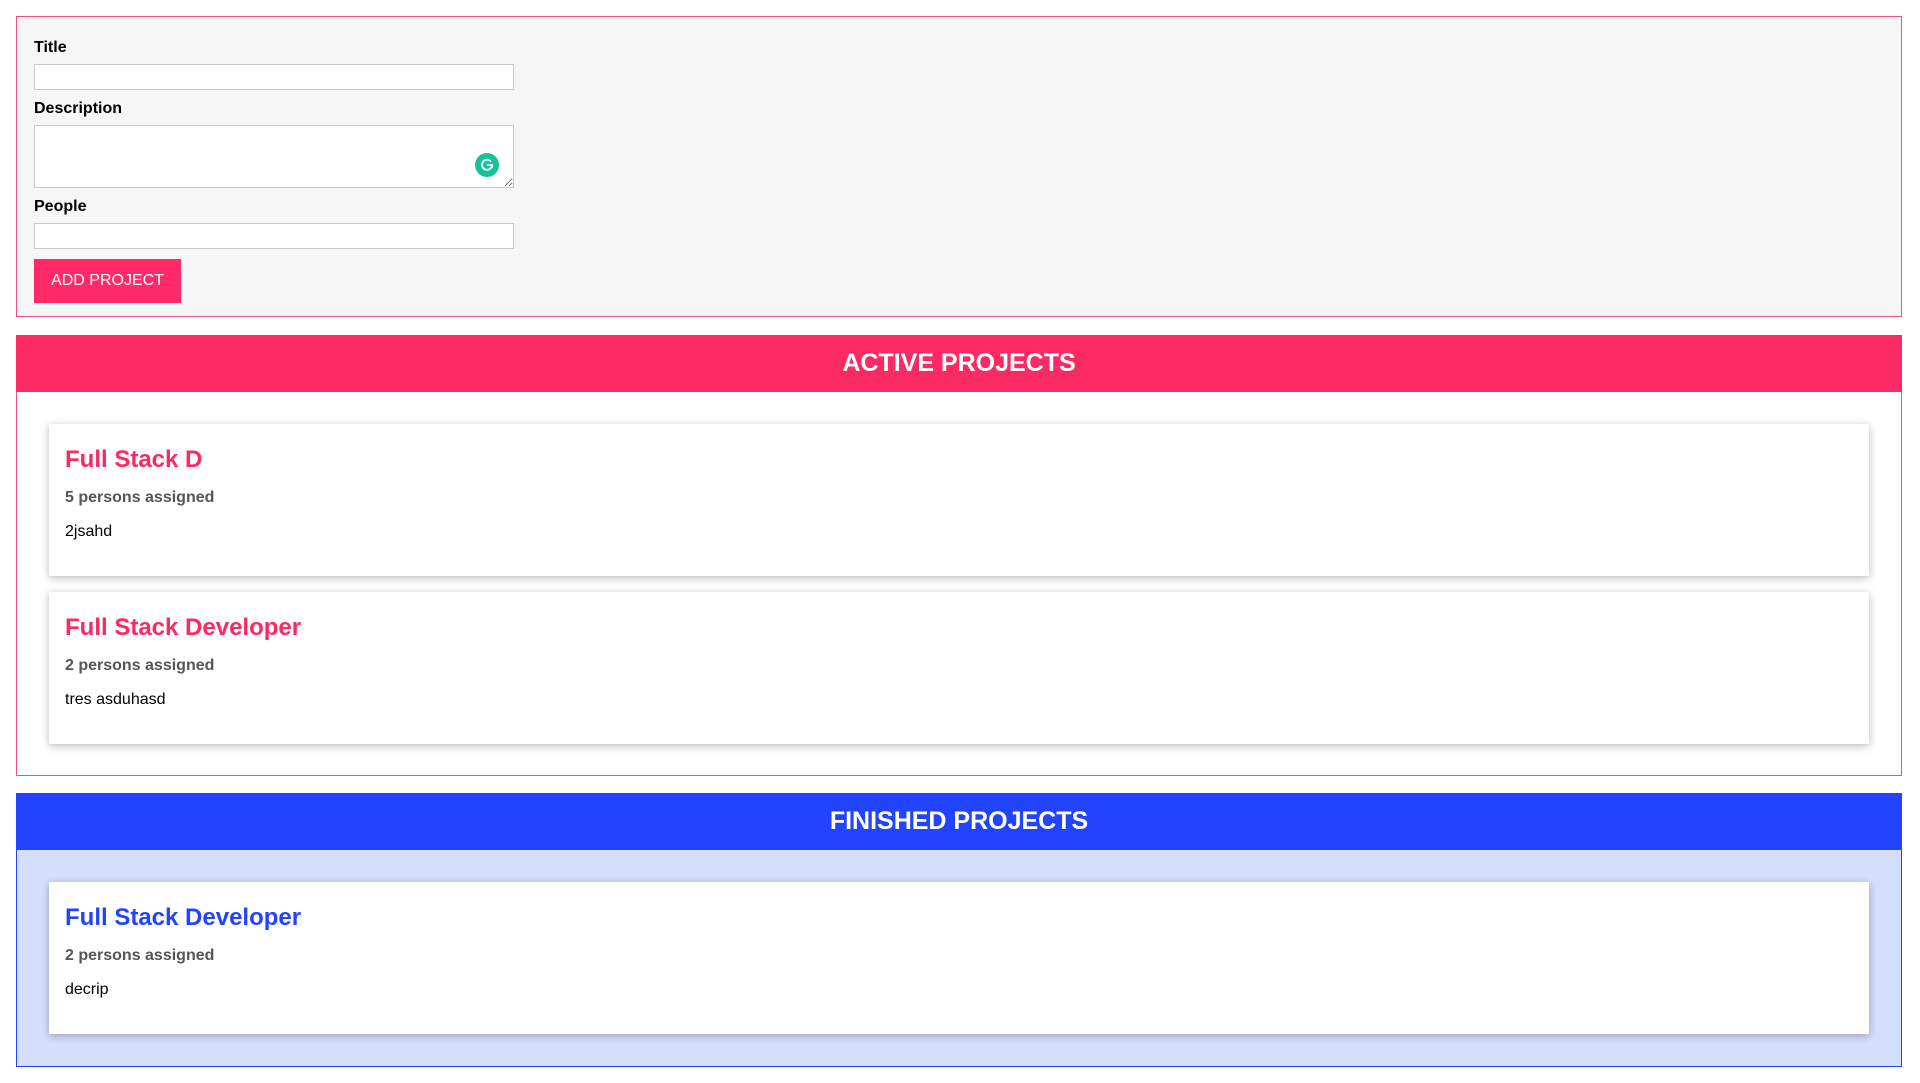 The width and height of the screenshot is (1920, 1083). What do you see at coordinates (89, 531) in the screenshot?
I see `project-description: 2jsahd` at bounding box center [89, 531].